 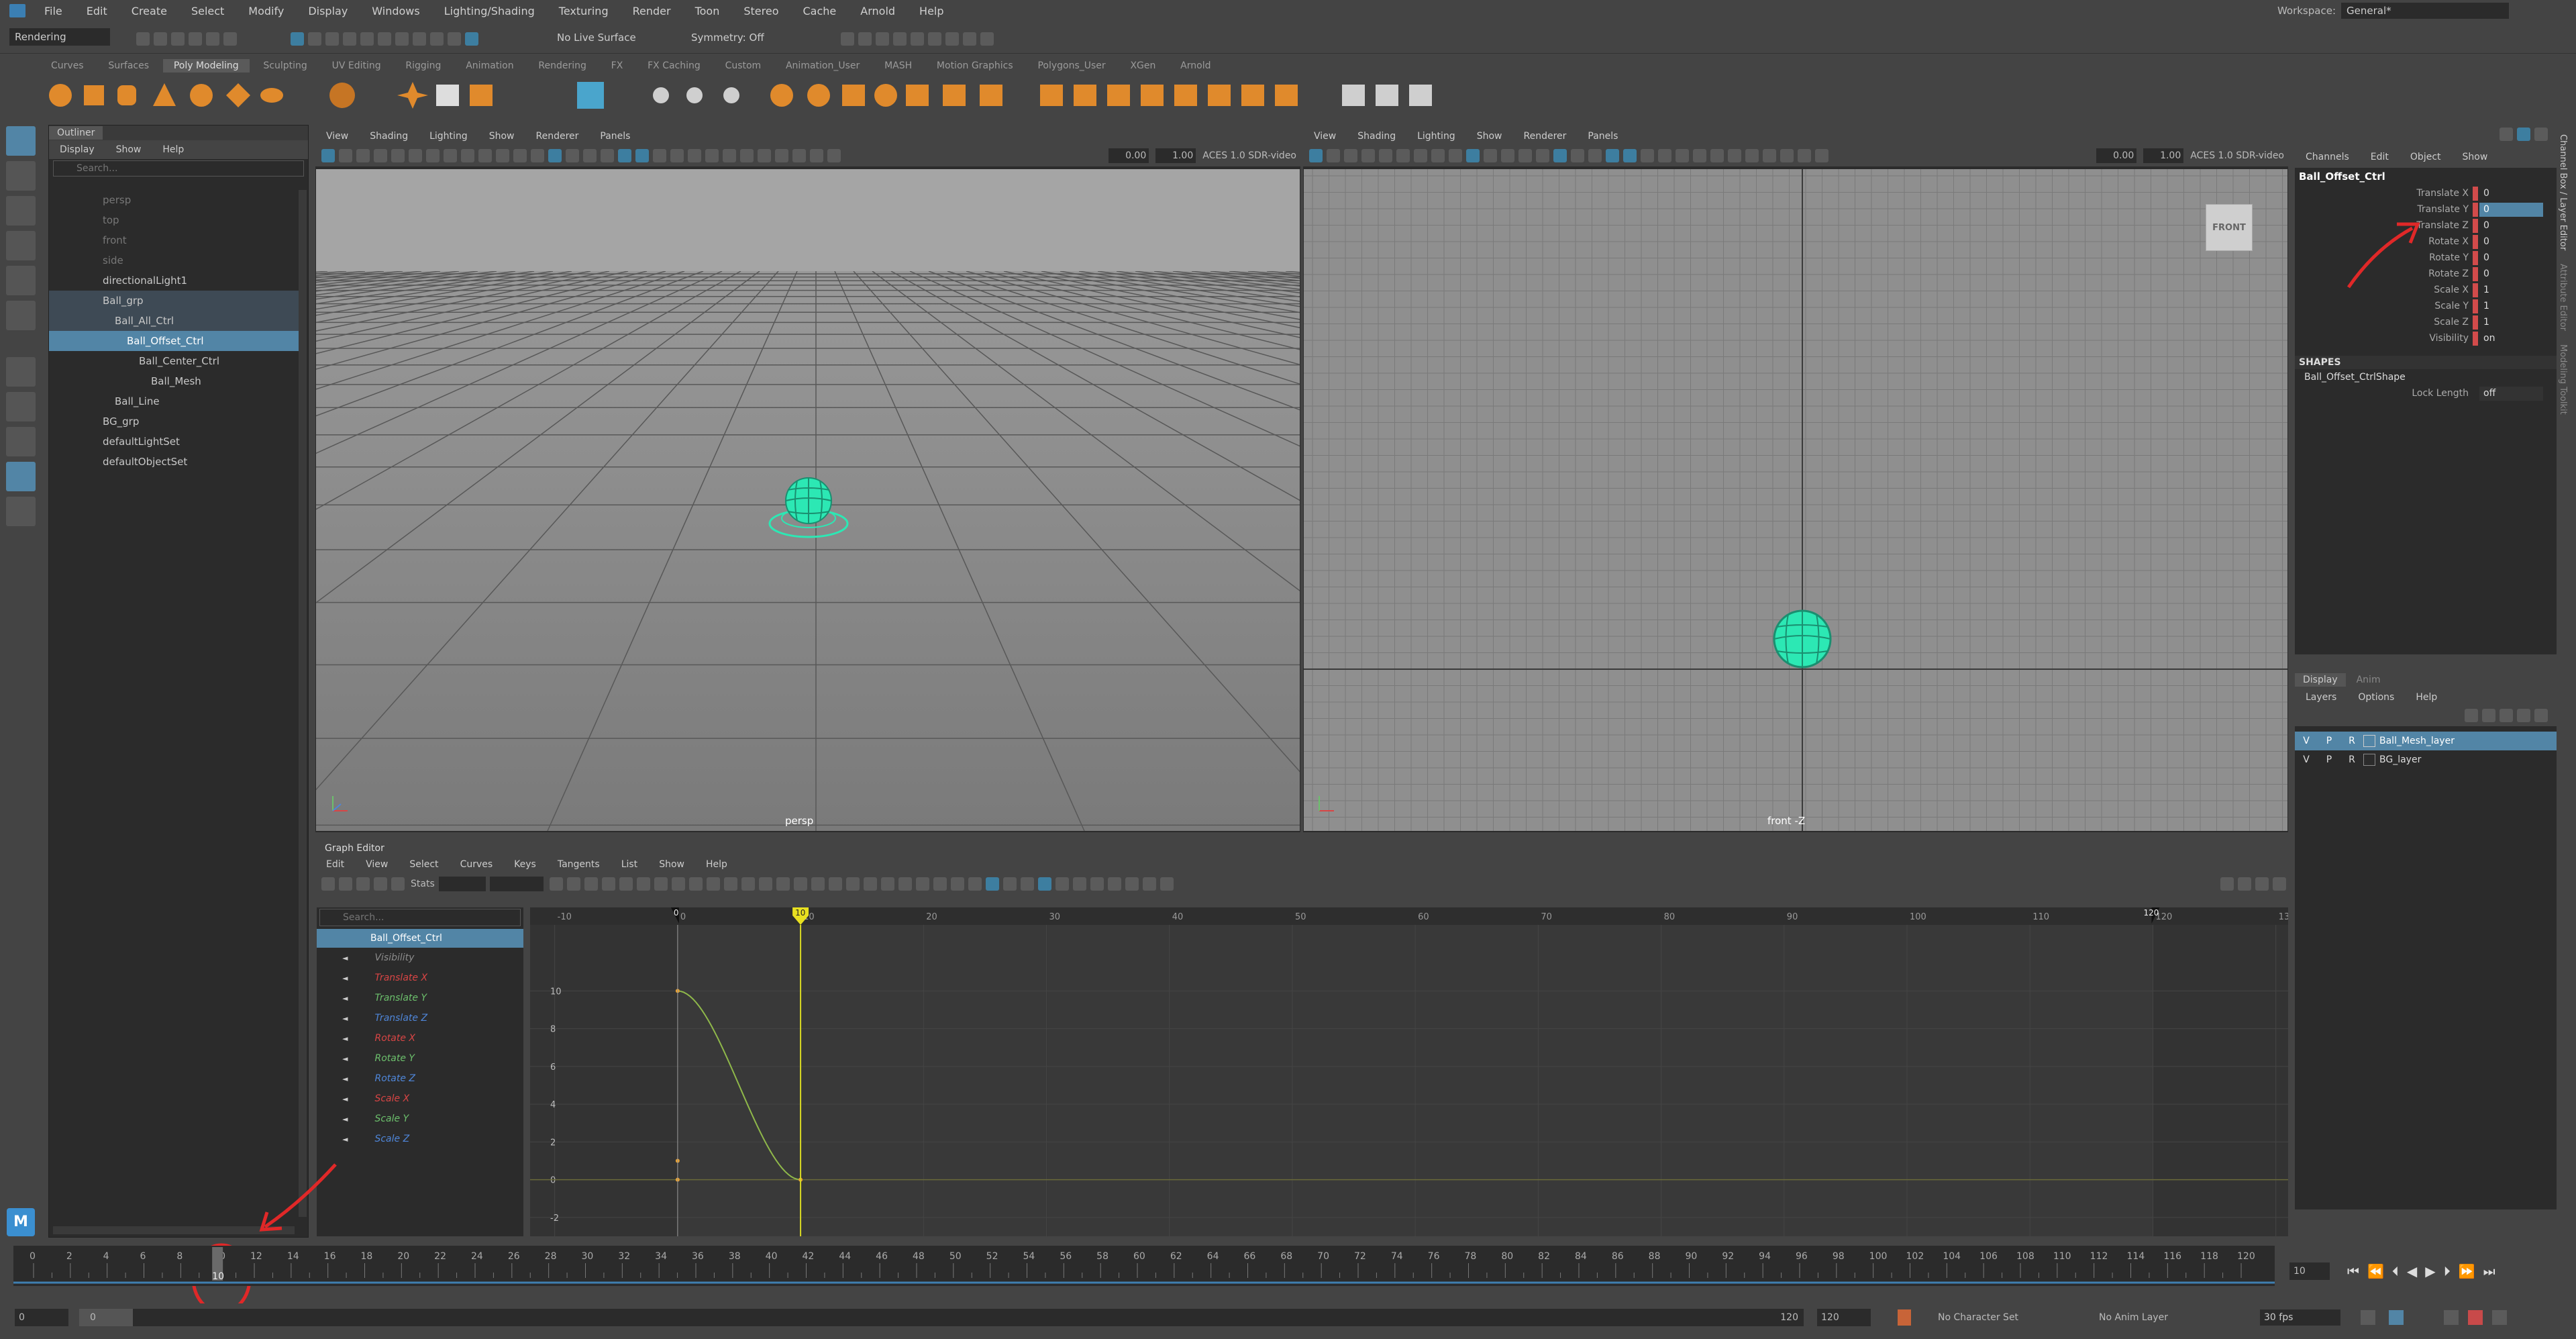 What do you see at coordinates (284, 65) in the screenshot?
I see `shelf-tab: Sculpting` at bounding box center [284, 65].